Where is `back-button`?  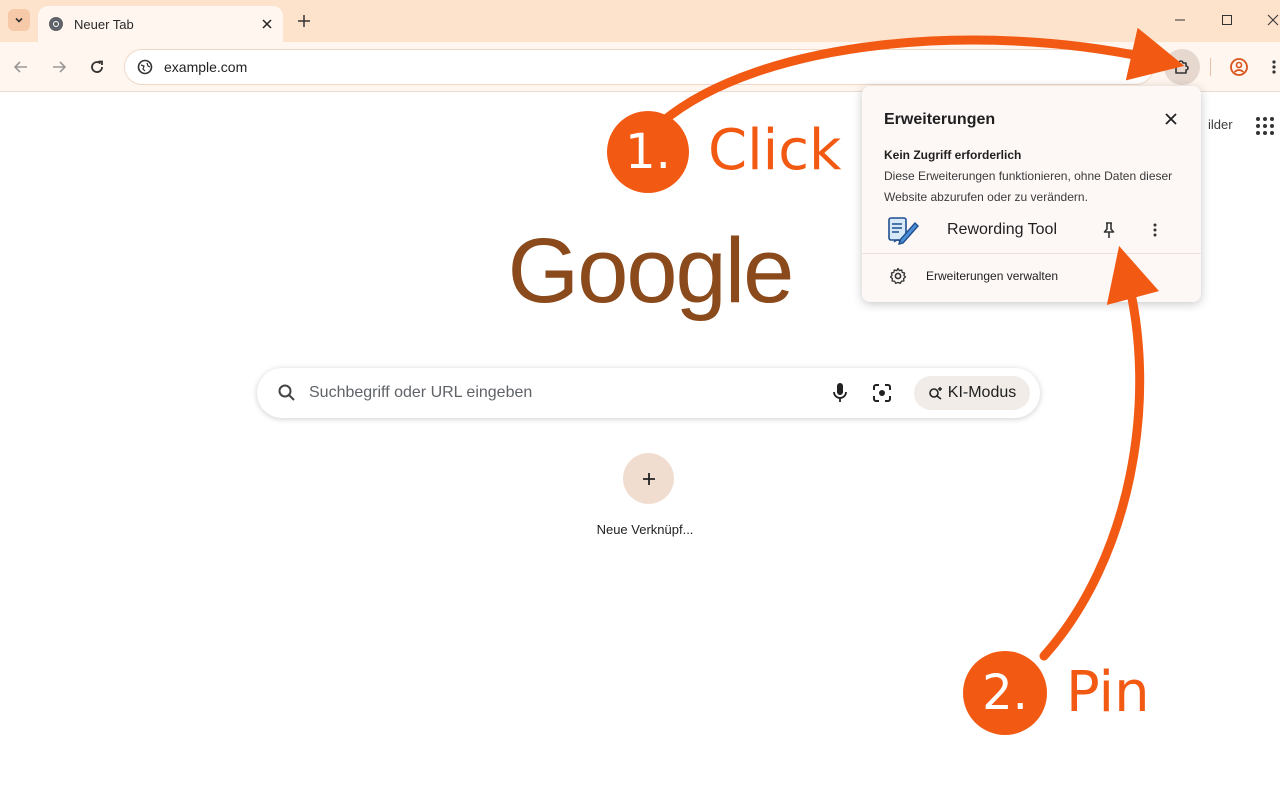 back-button is located at coordinates (21, 67).